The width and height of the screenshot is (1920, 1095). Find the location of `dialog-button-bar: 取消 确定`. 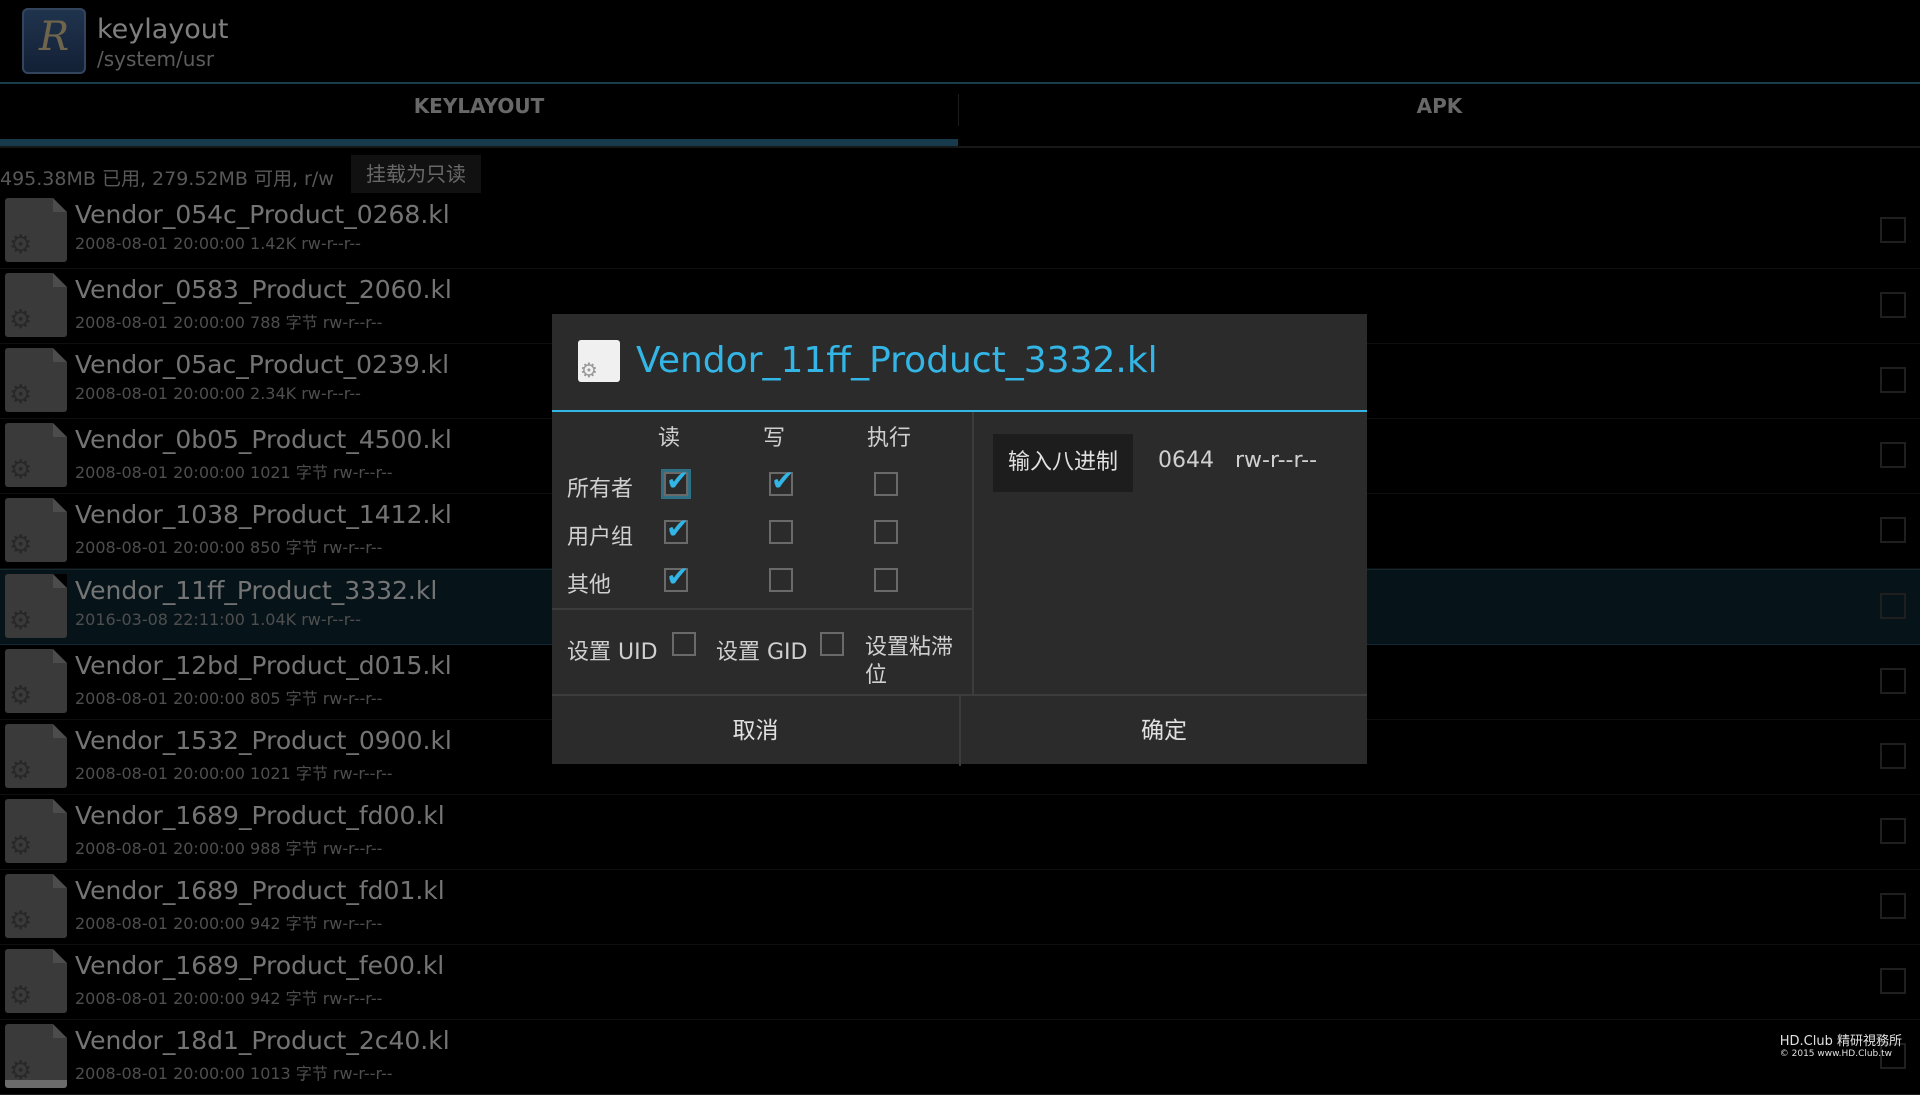

dialog-button-bar: 取消 确定 is located at coordinates (959, 730).